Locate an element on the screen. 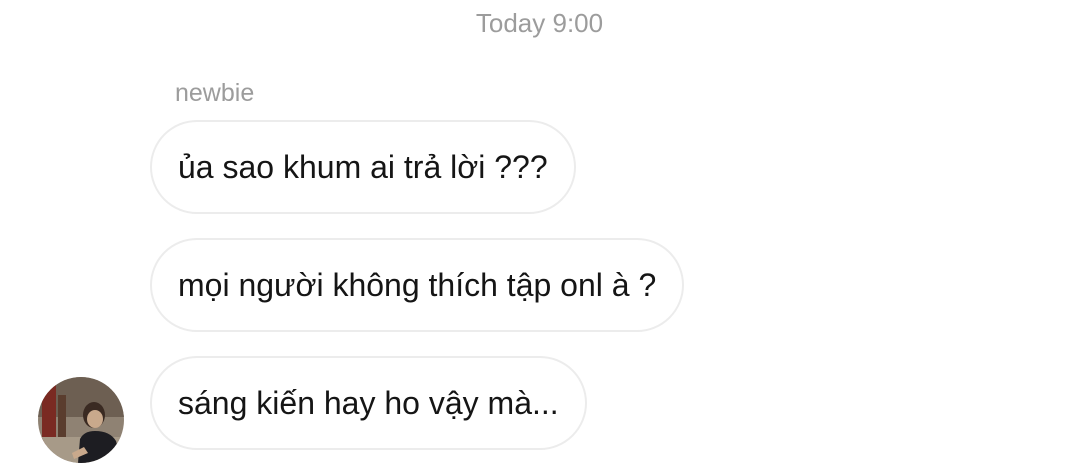 This screenshot has width=1079, height=473. message-bubble: mọi người không thích tập onl à ? is located at coordinates (417, 285).